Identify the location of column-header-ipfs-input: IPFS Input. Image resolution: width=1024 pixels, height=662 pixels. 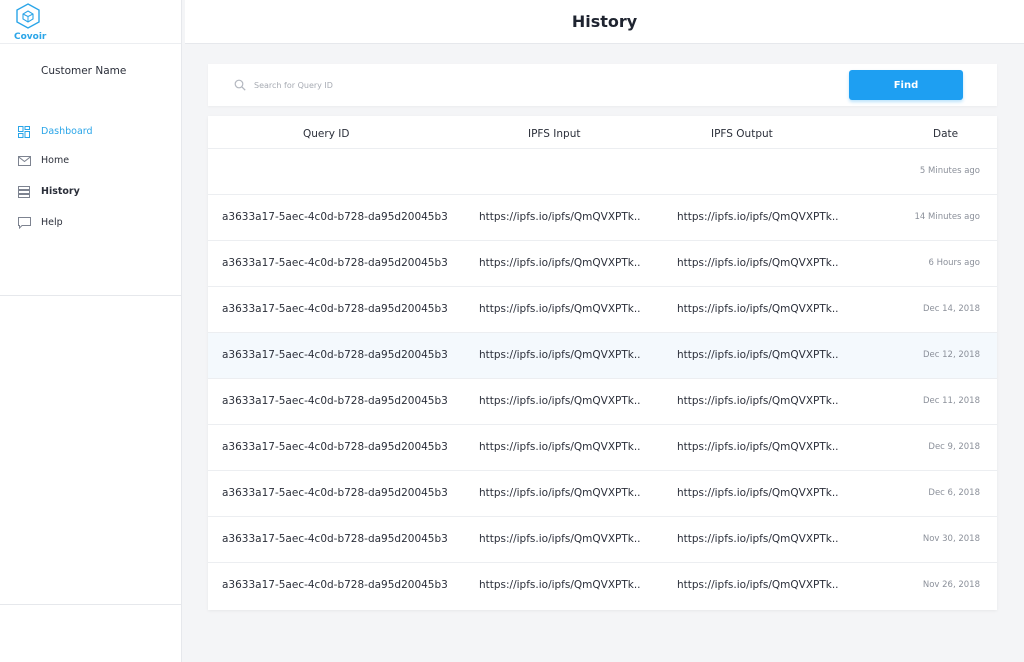
(554, 134).